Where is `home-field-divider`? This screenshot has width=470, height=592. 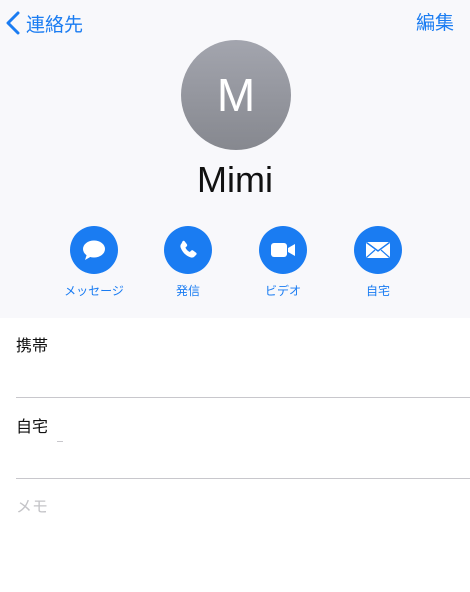 home-field-divider is located at coordinates (243, 478).